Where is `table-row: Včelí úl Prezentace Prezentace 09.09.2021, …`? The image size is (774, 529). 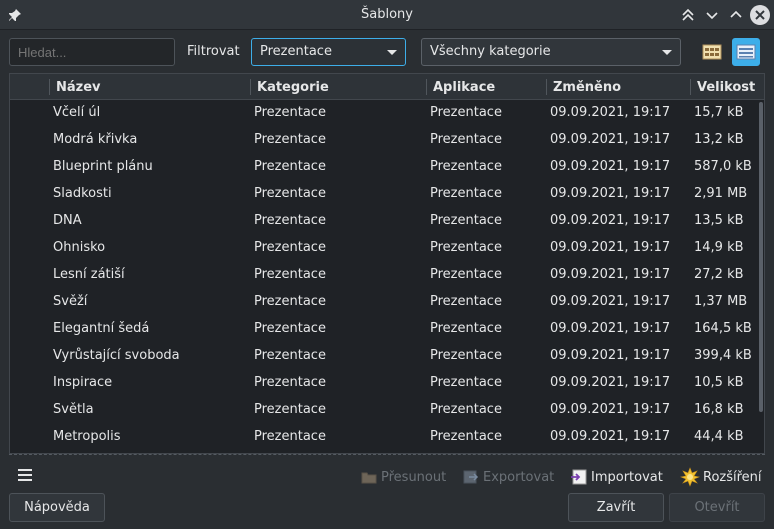 table-row: Včelí úl Prezentace Prezentace 09.09.2021, … is located at coordinates (383, 113).